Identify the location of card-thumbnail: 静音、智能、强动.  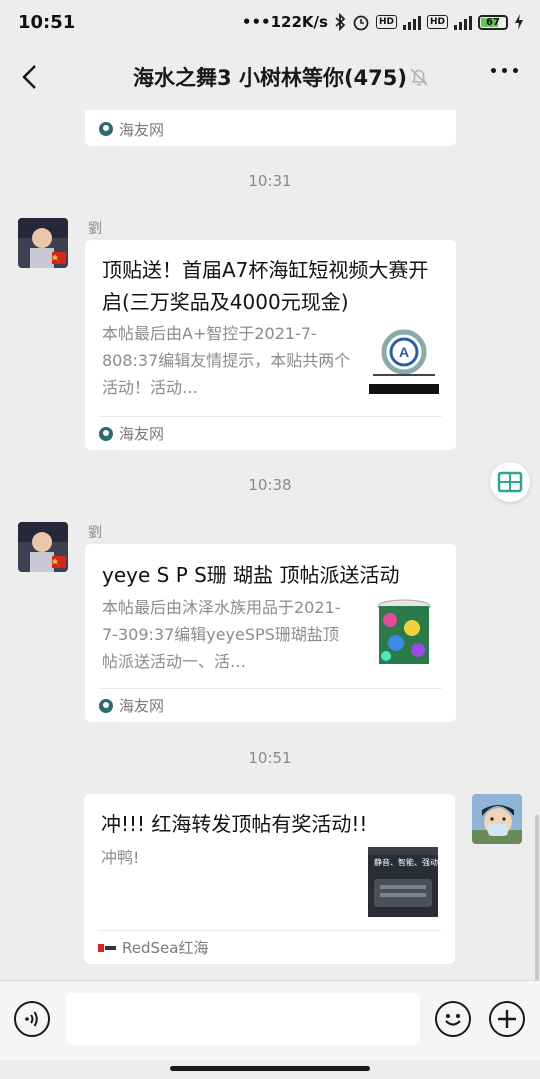
(403, 882).